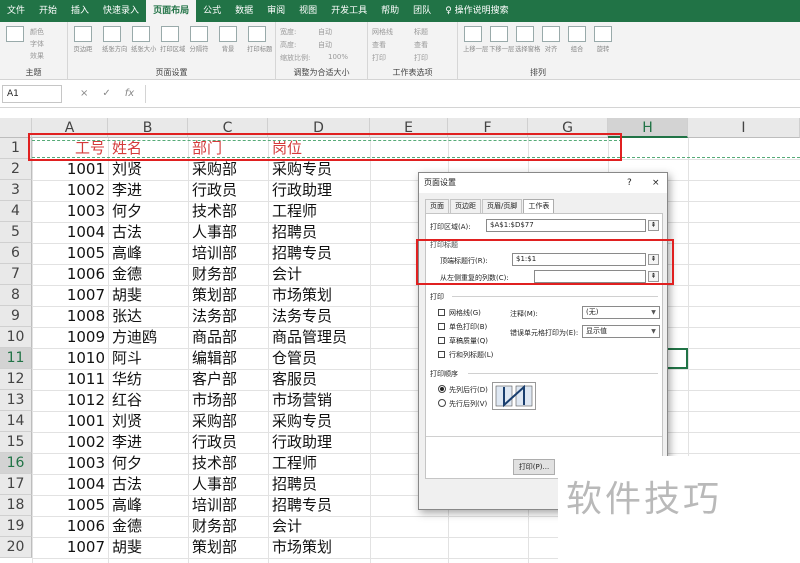  Describe the element at coordinates (16, 379) in the screenshot. I see `row-header: 12` at that location.